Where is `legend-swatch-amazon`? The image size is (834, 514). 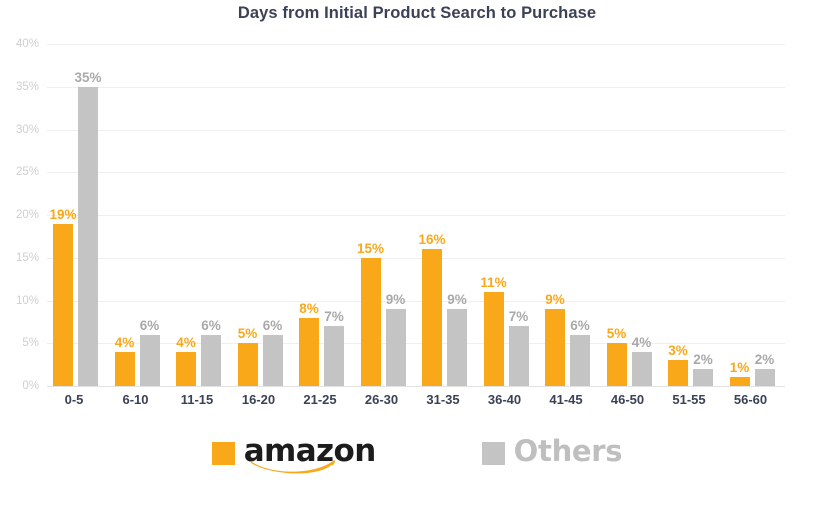 legend-swatch-amazon is located at coordinates (223, 453).